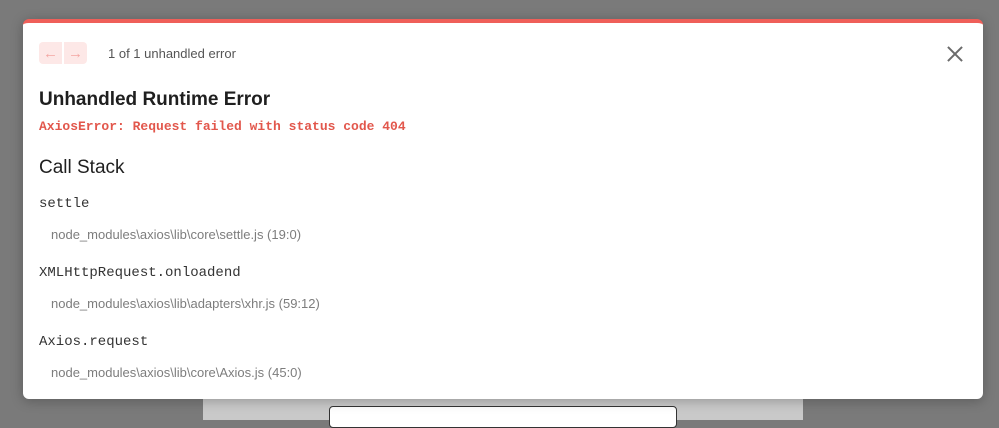 The height and width of the screenshot is (428, 999). I want to click on arrow-left-icon: ←, so click(50, 53).